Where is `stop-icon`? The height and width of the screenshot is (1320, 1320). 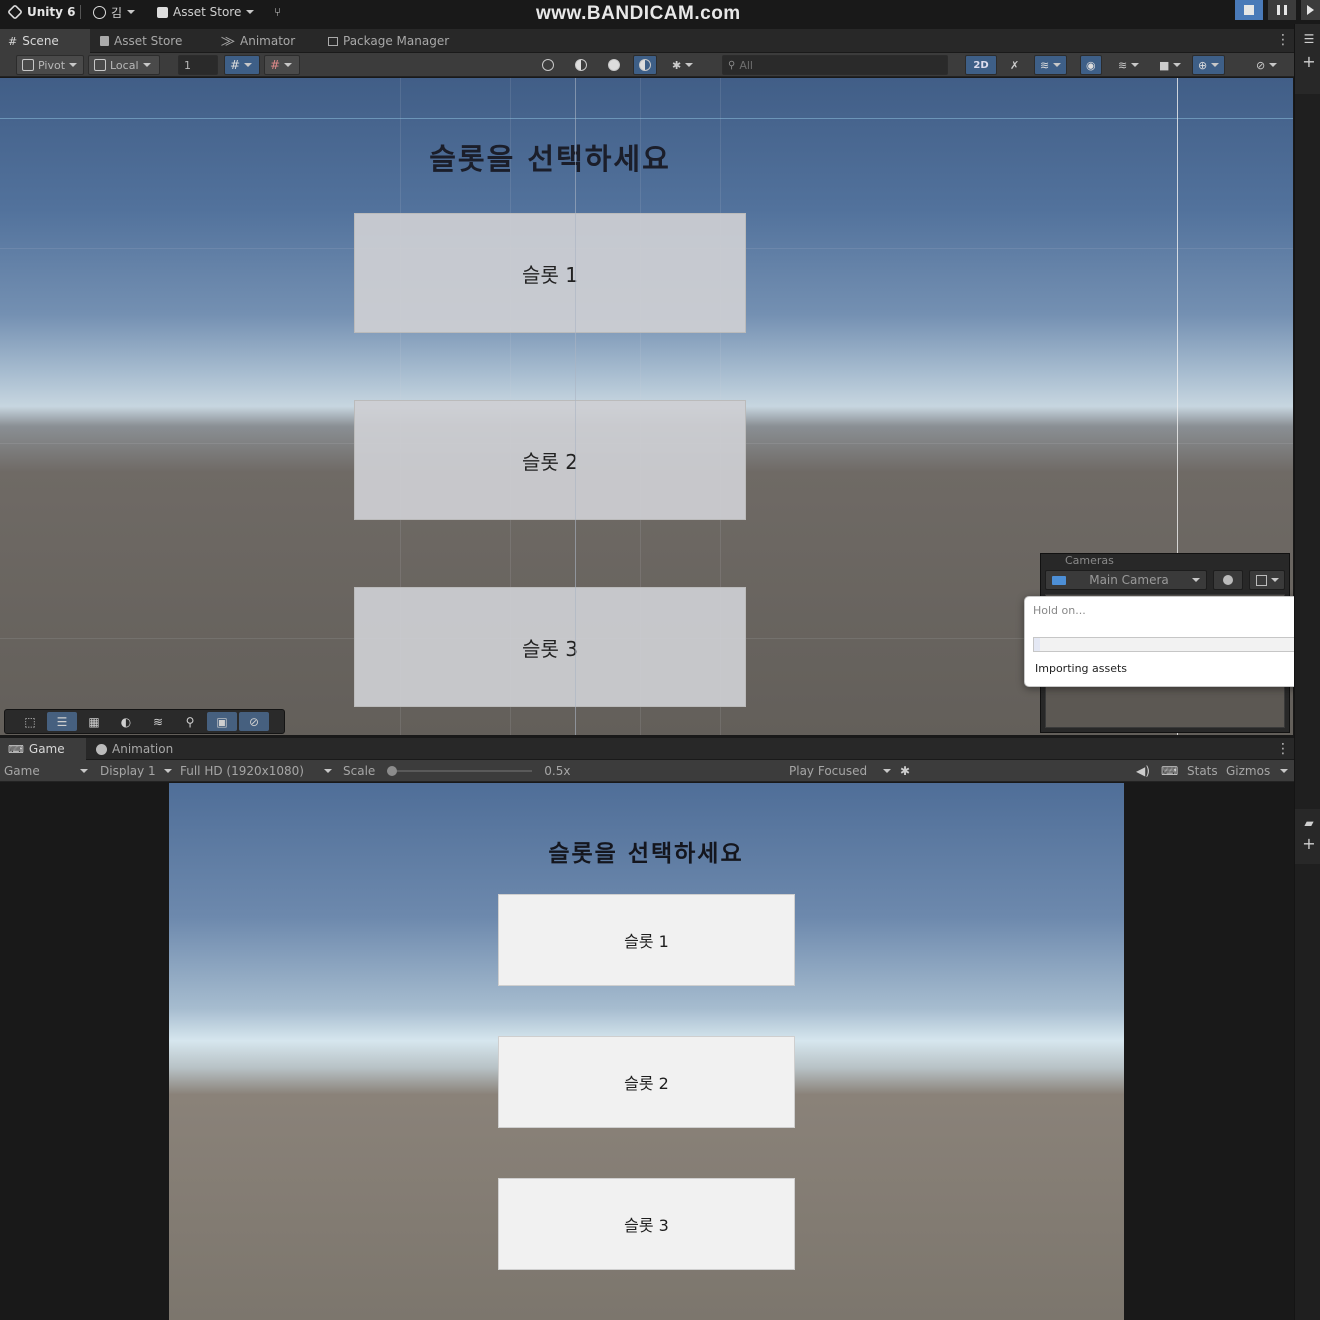 stop-icon is located at coordinates (1249, 10).